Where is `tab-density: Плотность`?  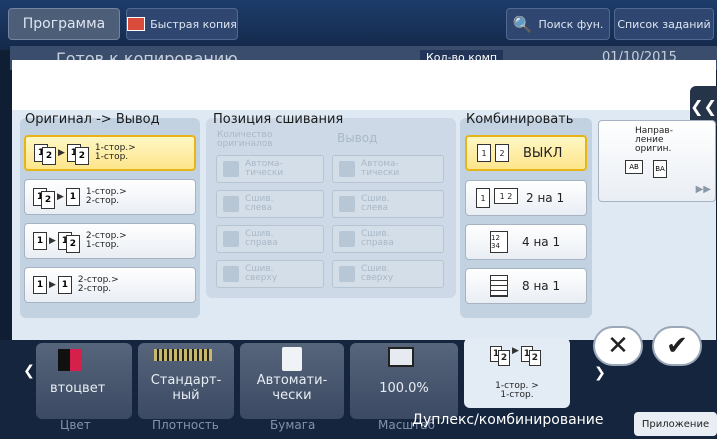
tab-density: Плотность is located at coordinates (185, 425).